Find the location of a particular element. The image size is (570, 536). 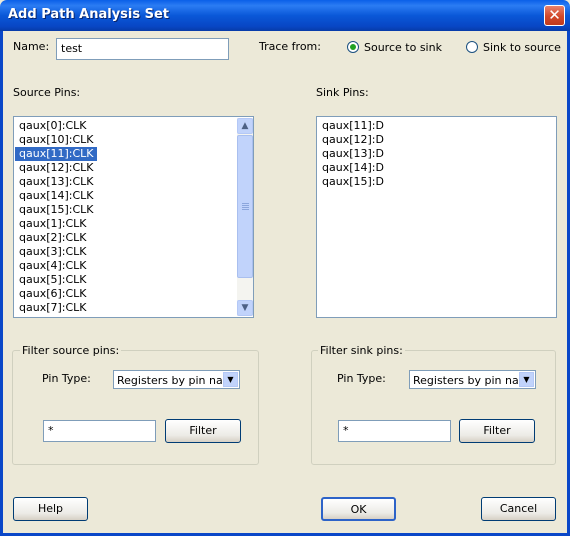

source-list-scrollbar: ▲ ▼ is located at coordinates (245, 217).